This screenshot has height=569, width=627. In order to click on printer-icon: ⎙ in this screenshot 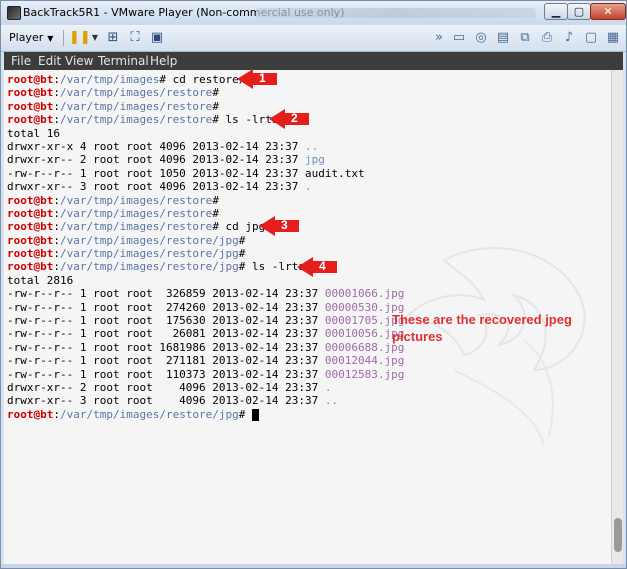, I will do `click(547, 38)`.